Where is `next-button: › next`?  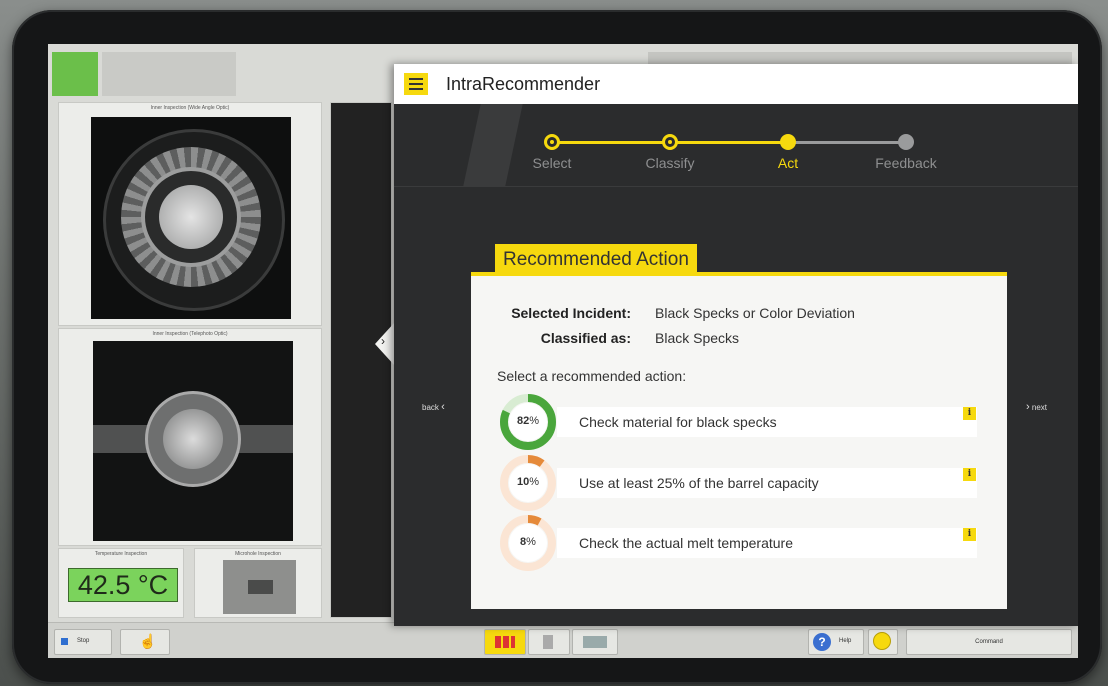
next-button: › next is located at coordinates (1036, 407).